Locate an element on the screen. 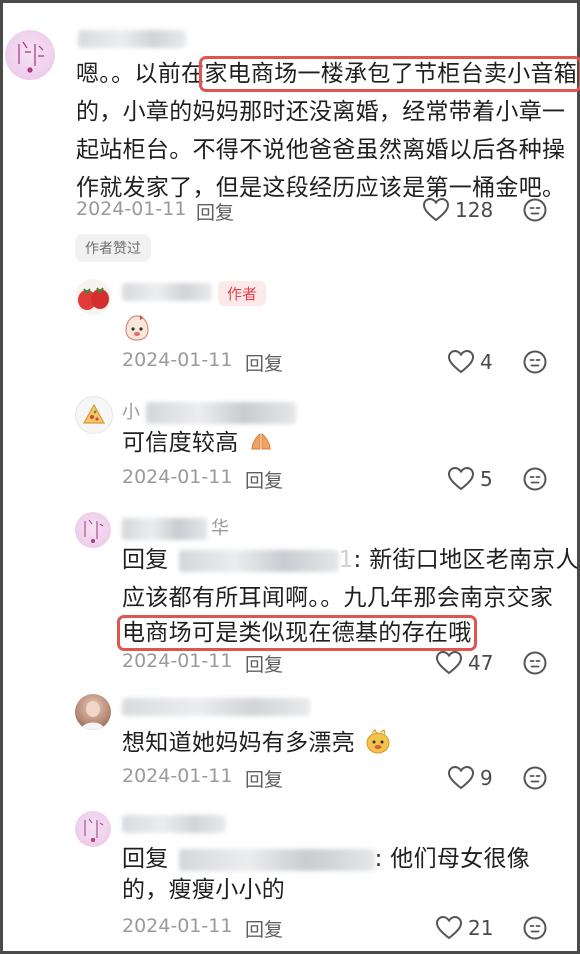  comment-text-line: 电商场可是类似现在德基的存在哦 is located at coordinates (297, 633).